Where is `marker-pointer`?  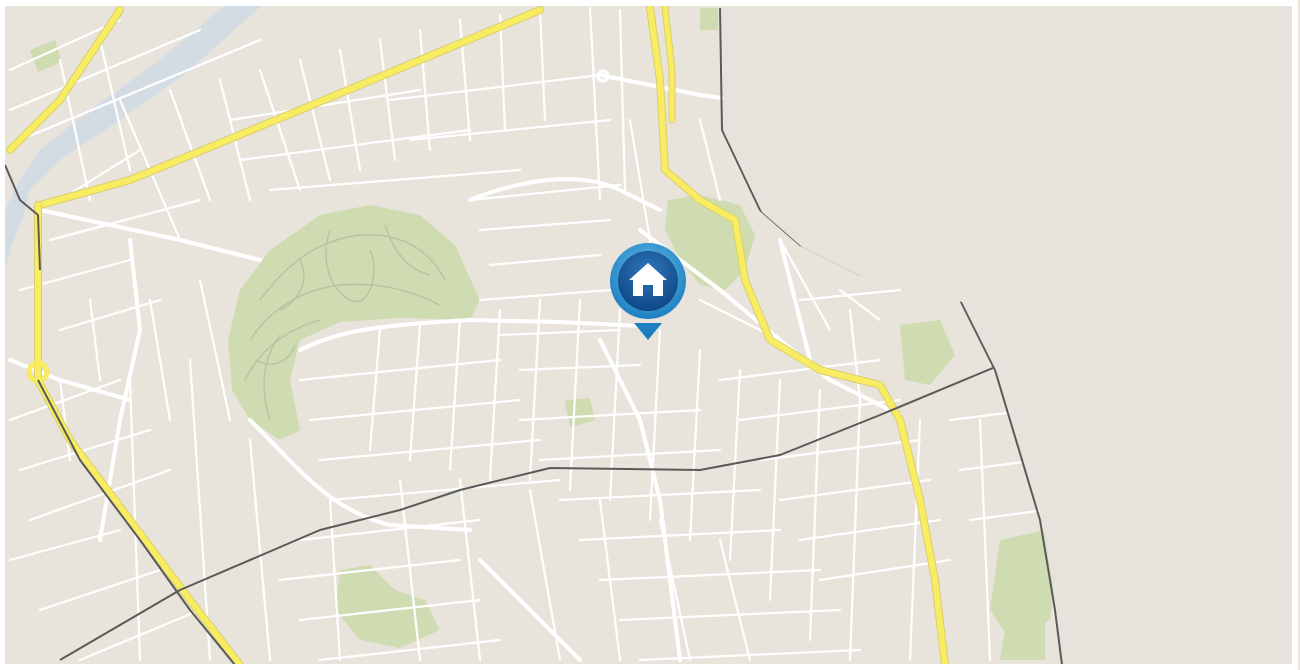 marker-pointer is located at coordinates (648, 331).